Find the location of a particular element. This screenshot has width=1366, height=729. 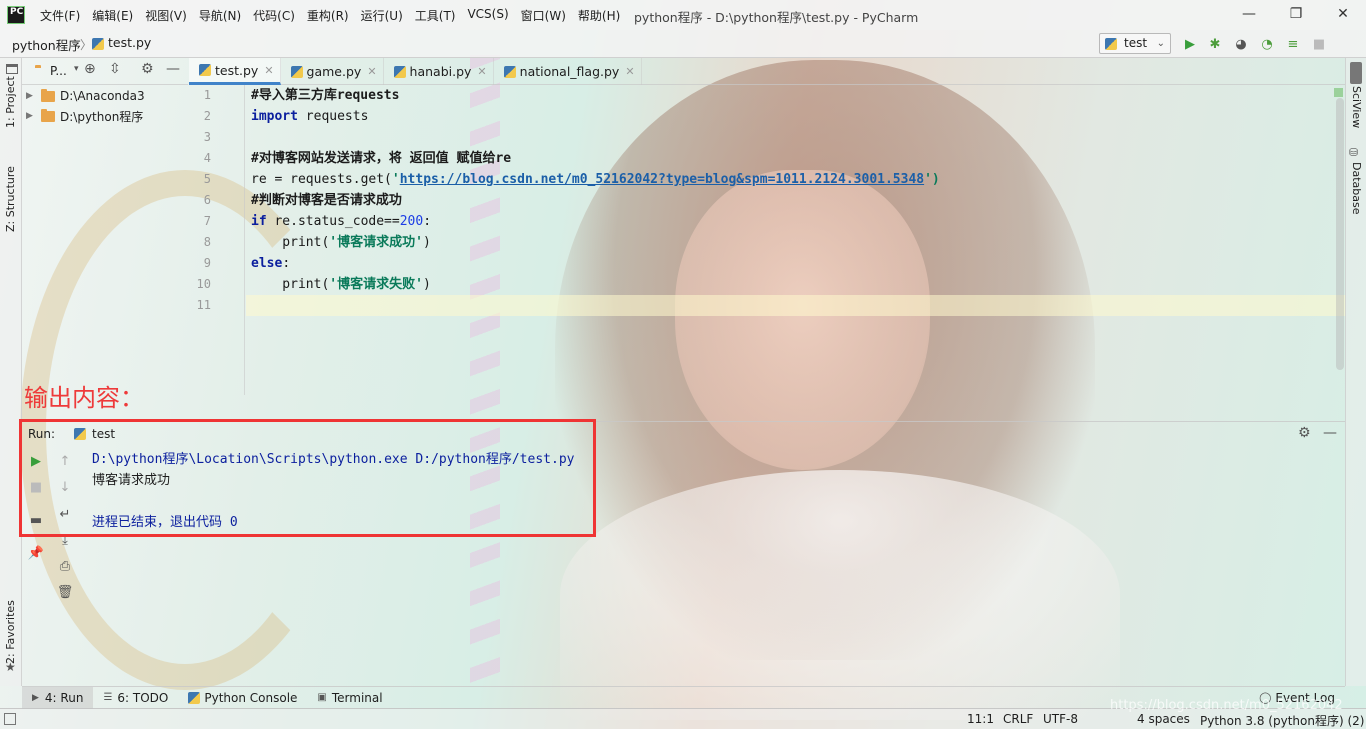

code-string: '博客请求成功' is located at coordinates (376, 242).